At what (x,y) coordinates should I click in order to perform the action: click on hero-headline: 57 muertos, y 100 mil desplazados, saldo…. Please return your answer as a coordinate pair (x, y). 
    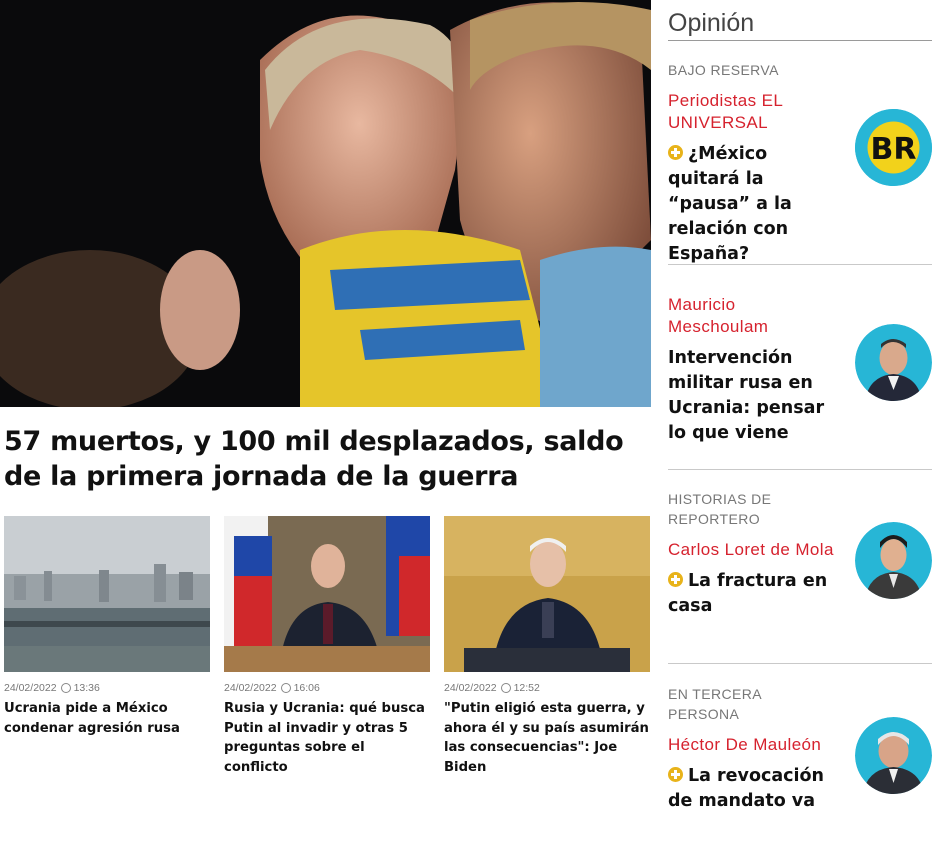
    Looking at the image, I should click on (324, 459).